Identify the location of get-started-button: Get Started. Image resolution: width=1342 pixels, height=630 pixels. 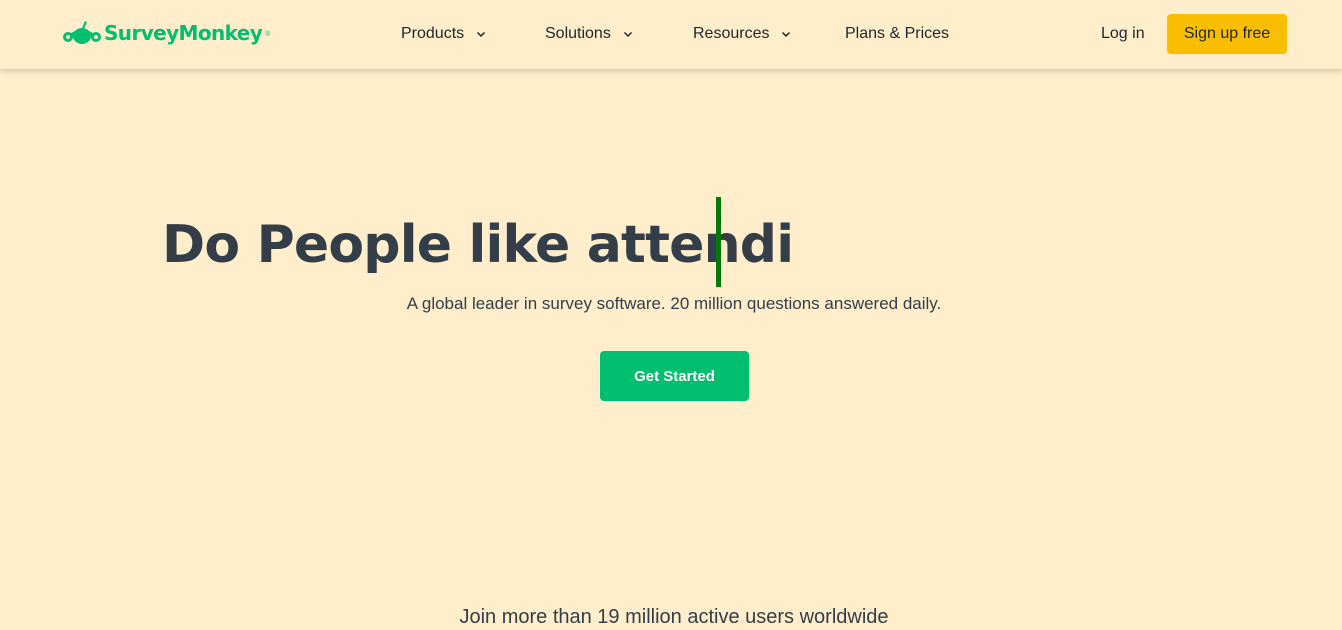
(674, 376).